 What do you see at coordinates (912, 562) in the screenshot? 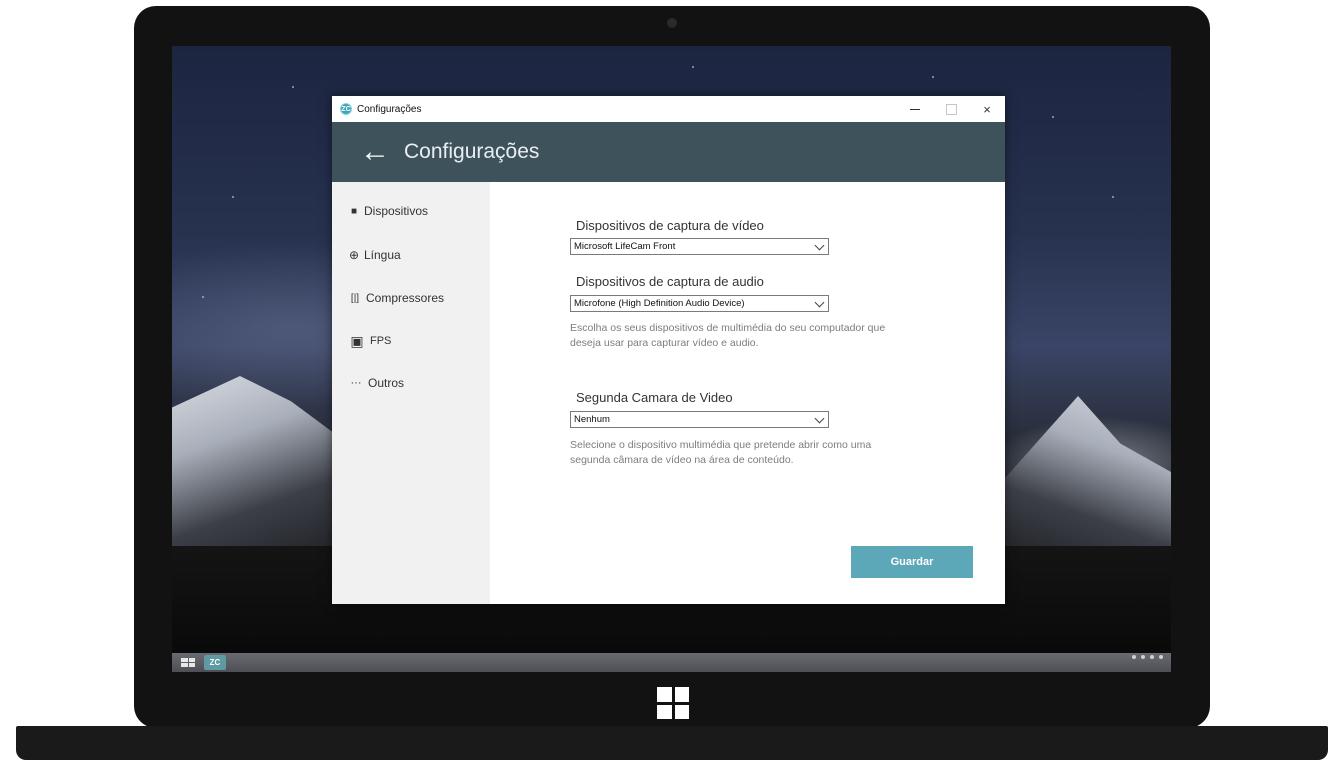
I see `save-button: Guardar` at bounding box center [912, 562].